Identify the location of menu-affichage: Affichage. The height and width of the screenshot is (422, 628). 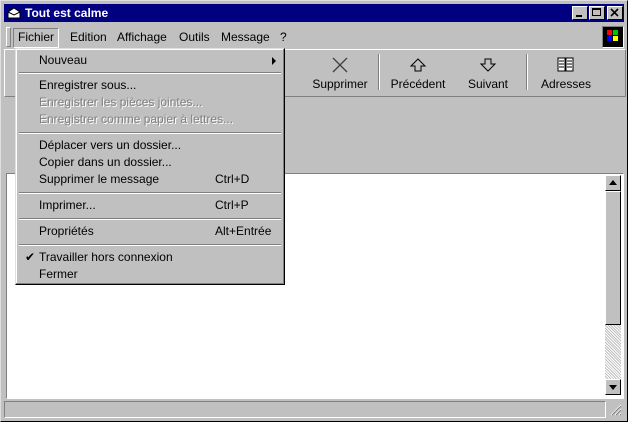
(142, 37).